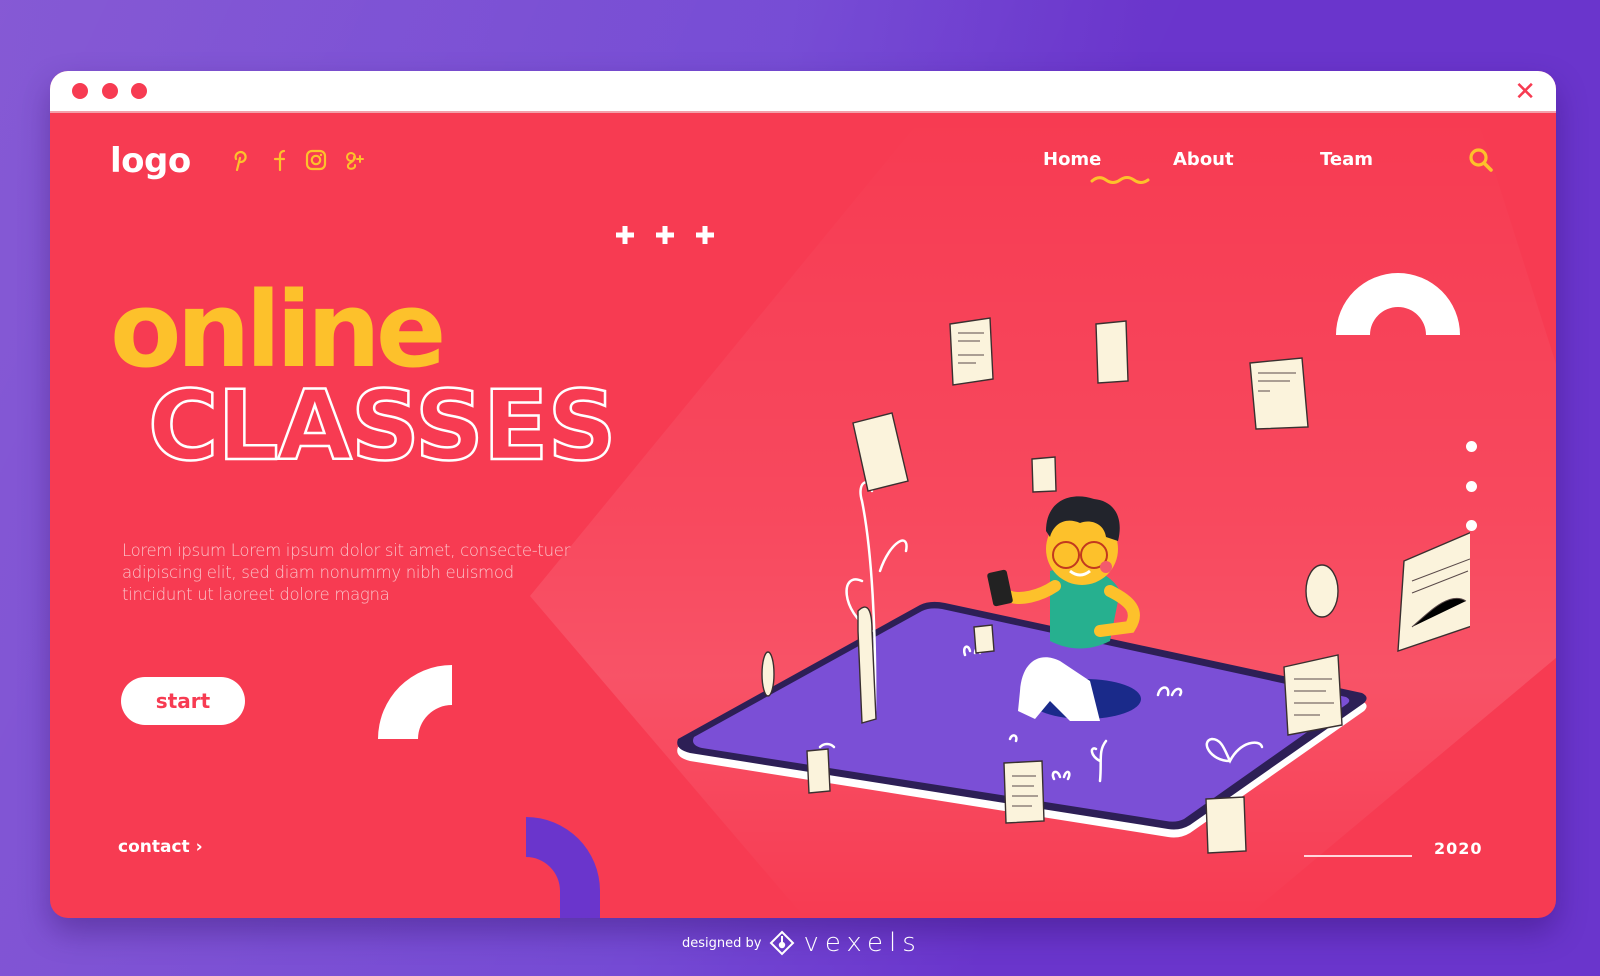 The image size is (1600, 976). What do you see at coordinates (1120, 180) in the screenshot?
I see `active-nav-underline` at bounding box center [1120, 180].